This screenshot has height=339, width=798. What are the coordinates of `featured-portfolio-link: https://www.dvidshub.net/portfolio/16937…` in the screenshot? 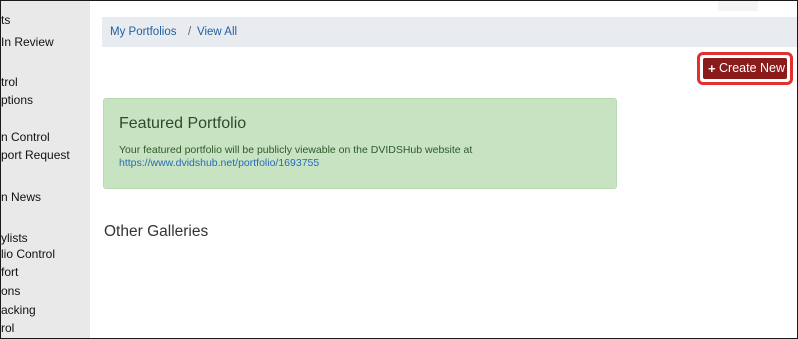 It's located at (219, 163).